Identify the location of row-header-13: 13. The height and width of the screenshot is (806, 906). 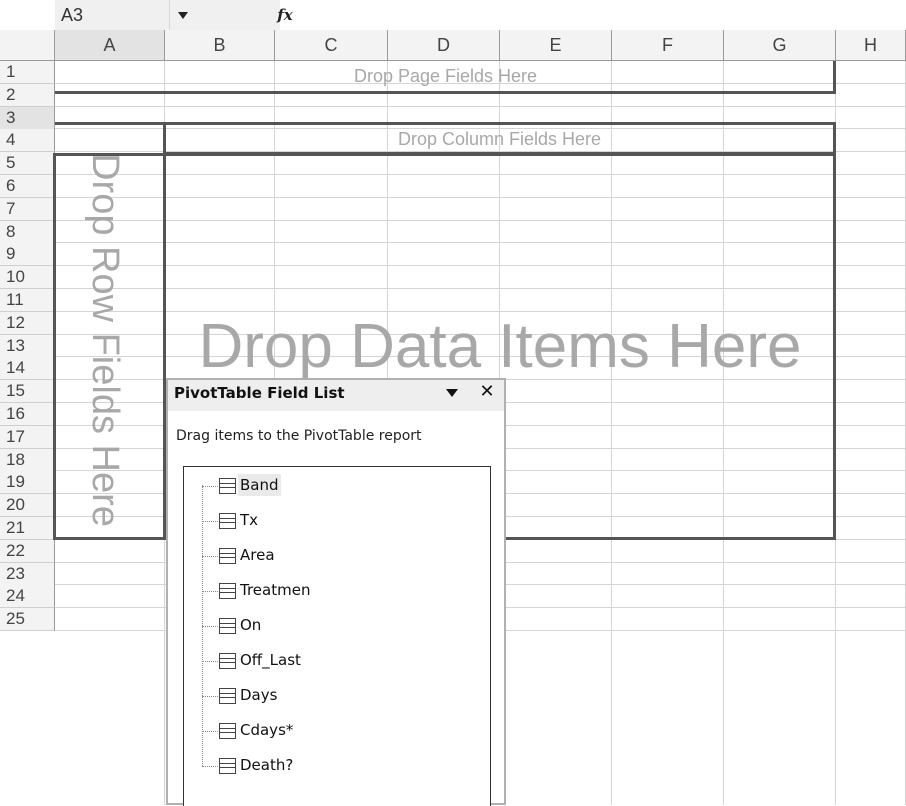
(27, 346).